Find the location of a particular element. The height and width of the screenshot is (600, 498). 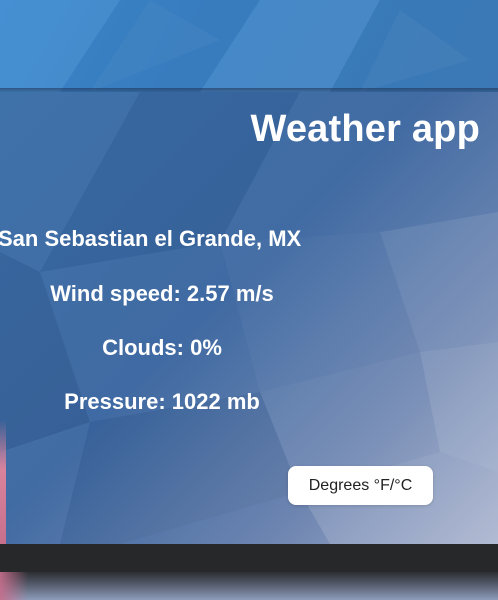

bottom-bar is located at coordinates (249, 558).